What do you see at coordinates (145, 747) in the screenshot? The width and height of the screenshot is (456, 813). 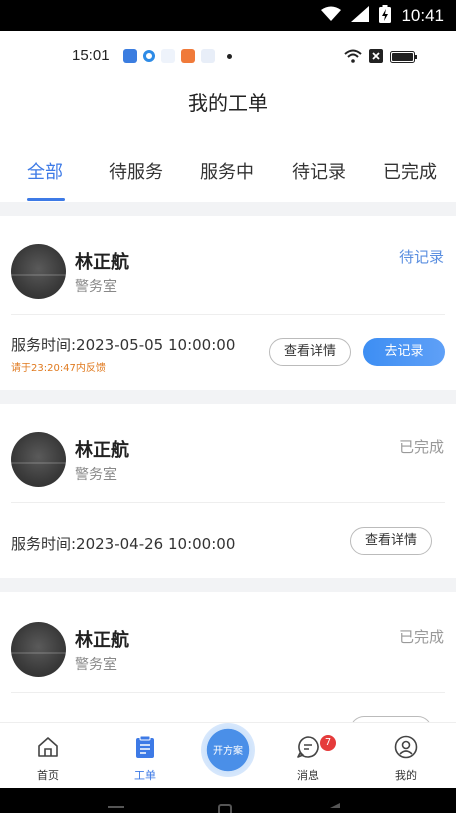 I see `clipboard-icon` at bounding box center [145, 747].